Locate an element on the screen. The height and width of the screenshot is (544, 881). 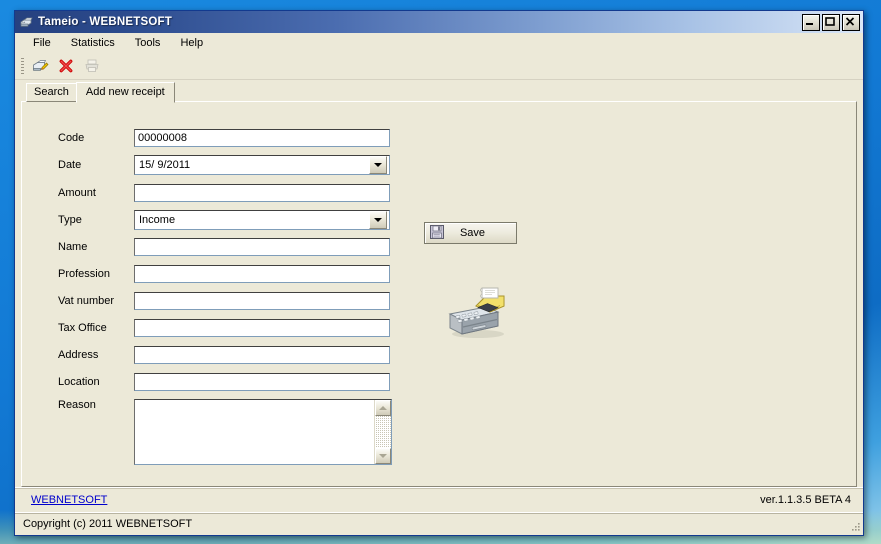
form-row-date: Date 15/ 9/2011 is located at coordinates (224, 165).